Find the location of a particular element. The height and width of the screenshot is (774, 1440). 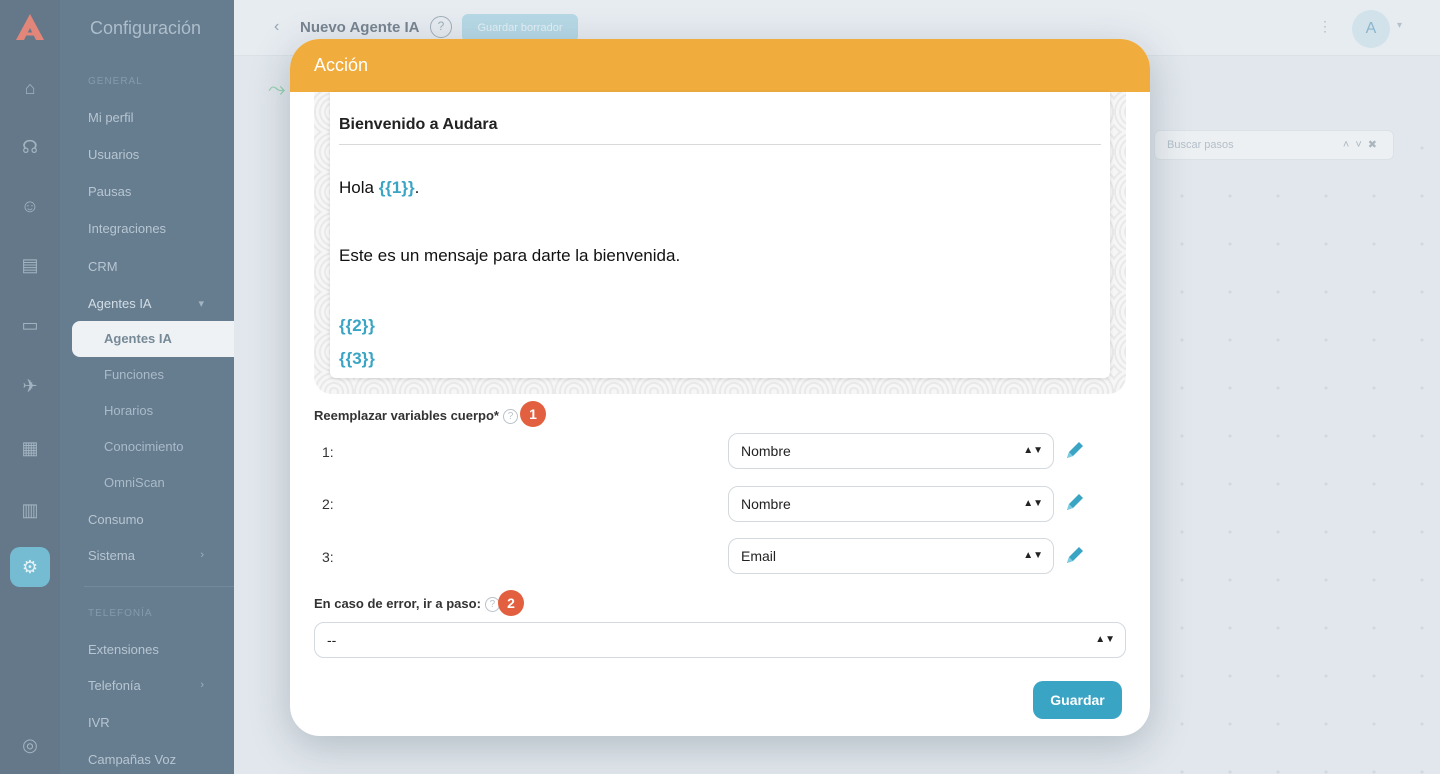

variable-3-select: Email ▲▼ is located at coordinates (891, 556).